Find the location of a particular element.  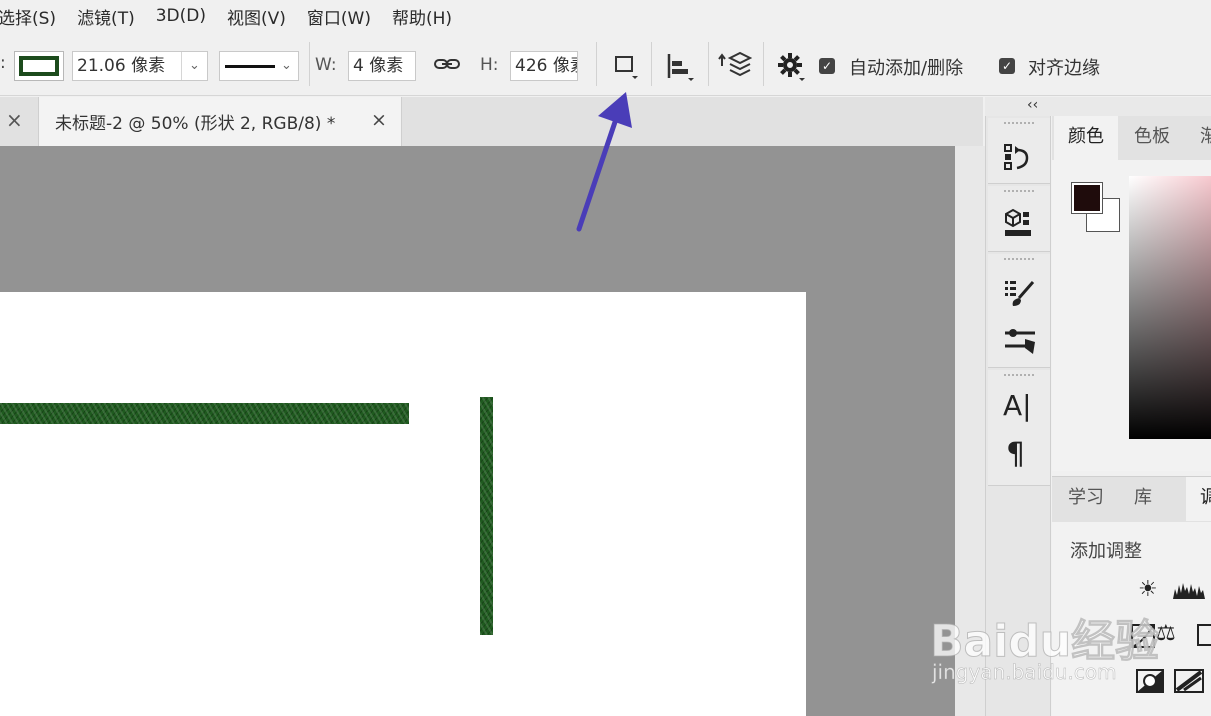

path-arrangement-icon is located at coordinates (735, 67).